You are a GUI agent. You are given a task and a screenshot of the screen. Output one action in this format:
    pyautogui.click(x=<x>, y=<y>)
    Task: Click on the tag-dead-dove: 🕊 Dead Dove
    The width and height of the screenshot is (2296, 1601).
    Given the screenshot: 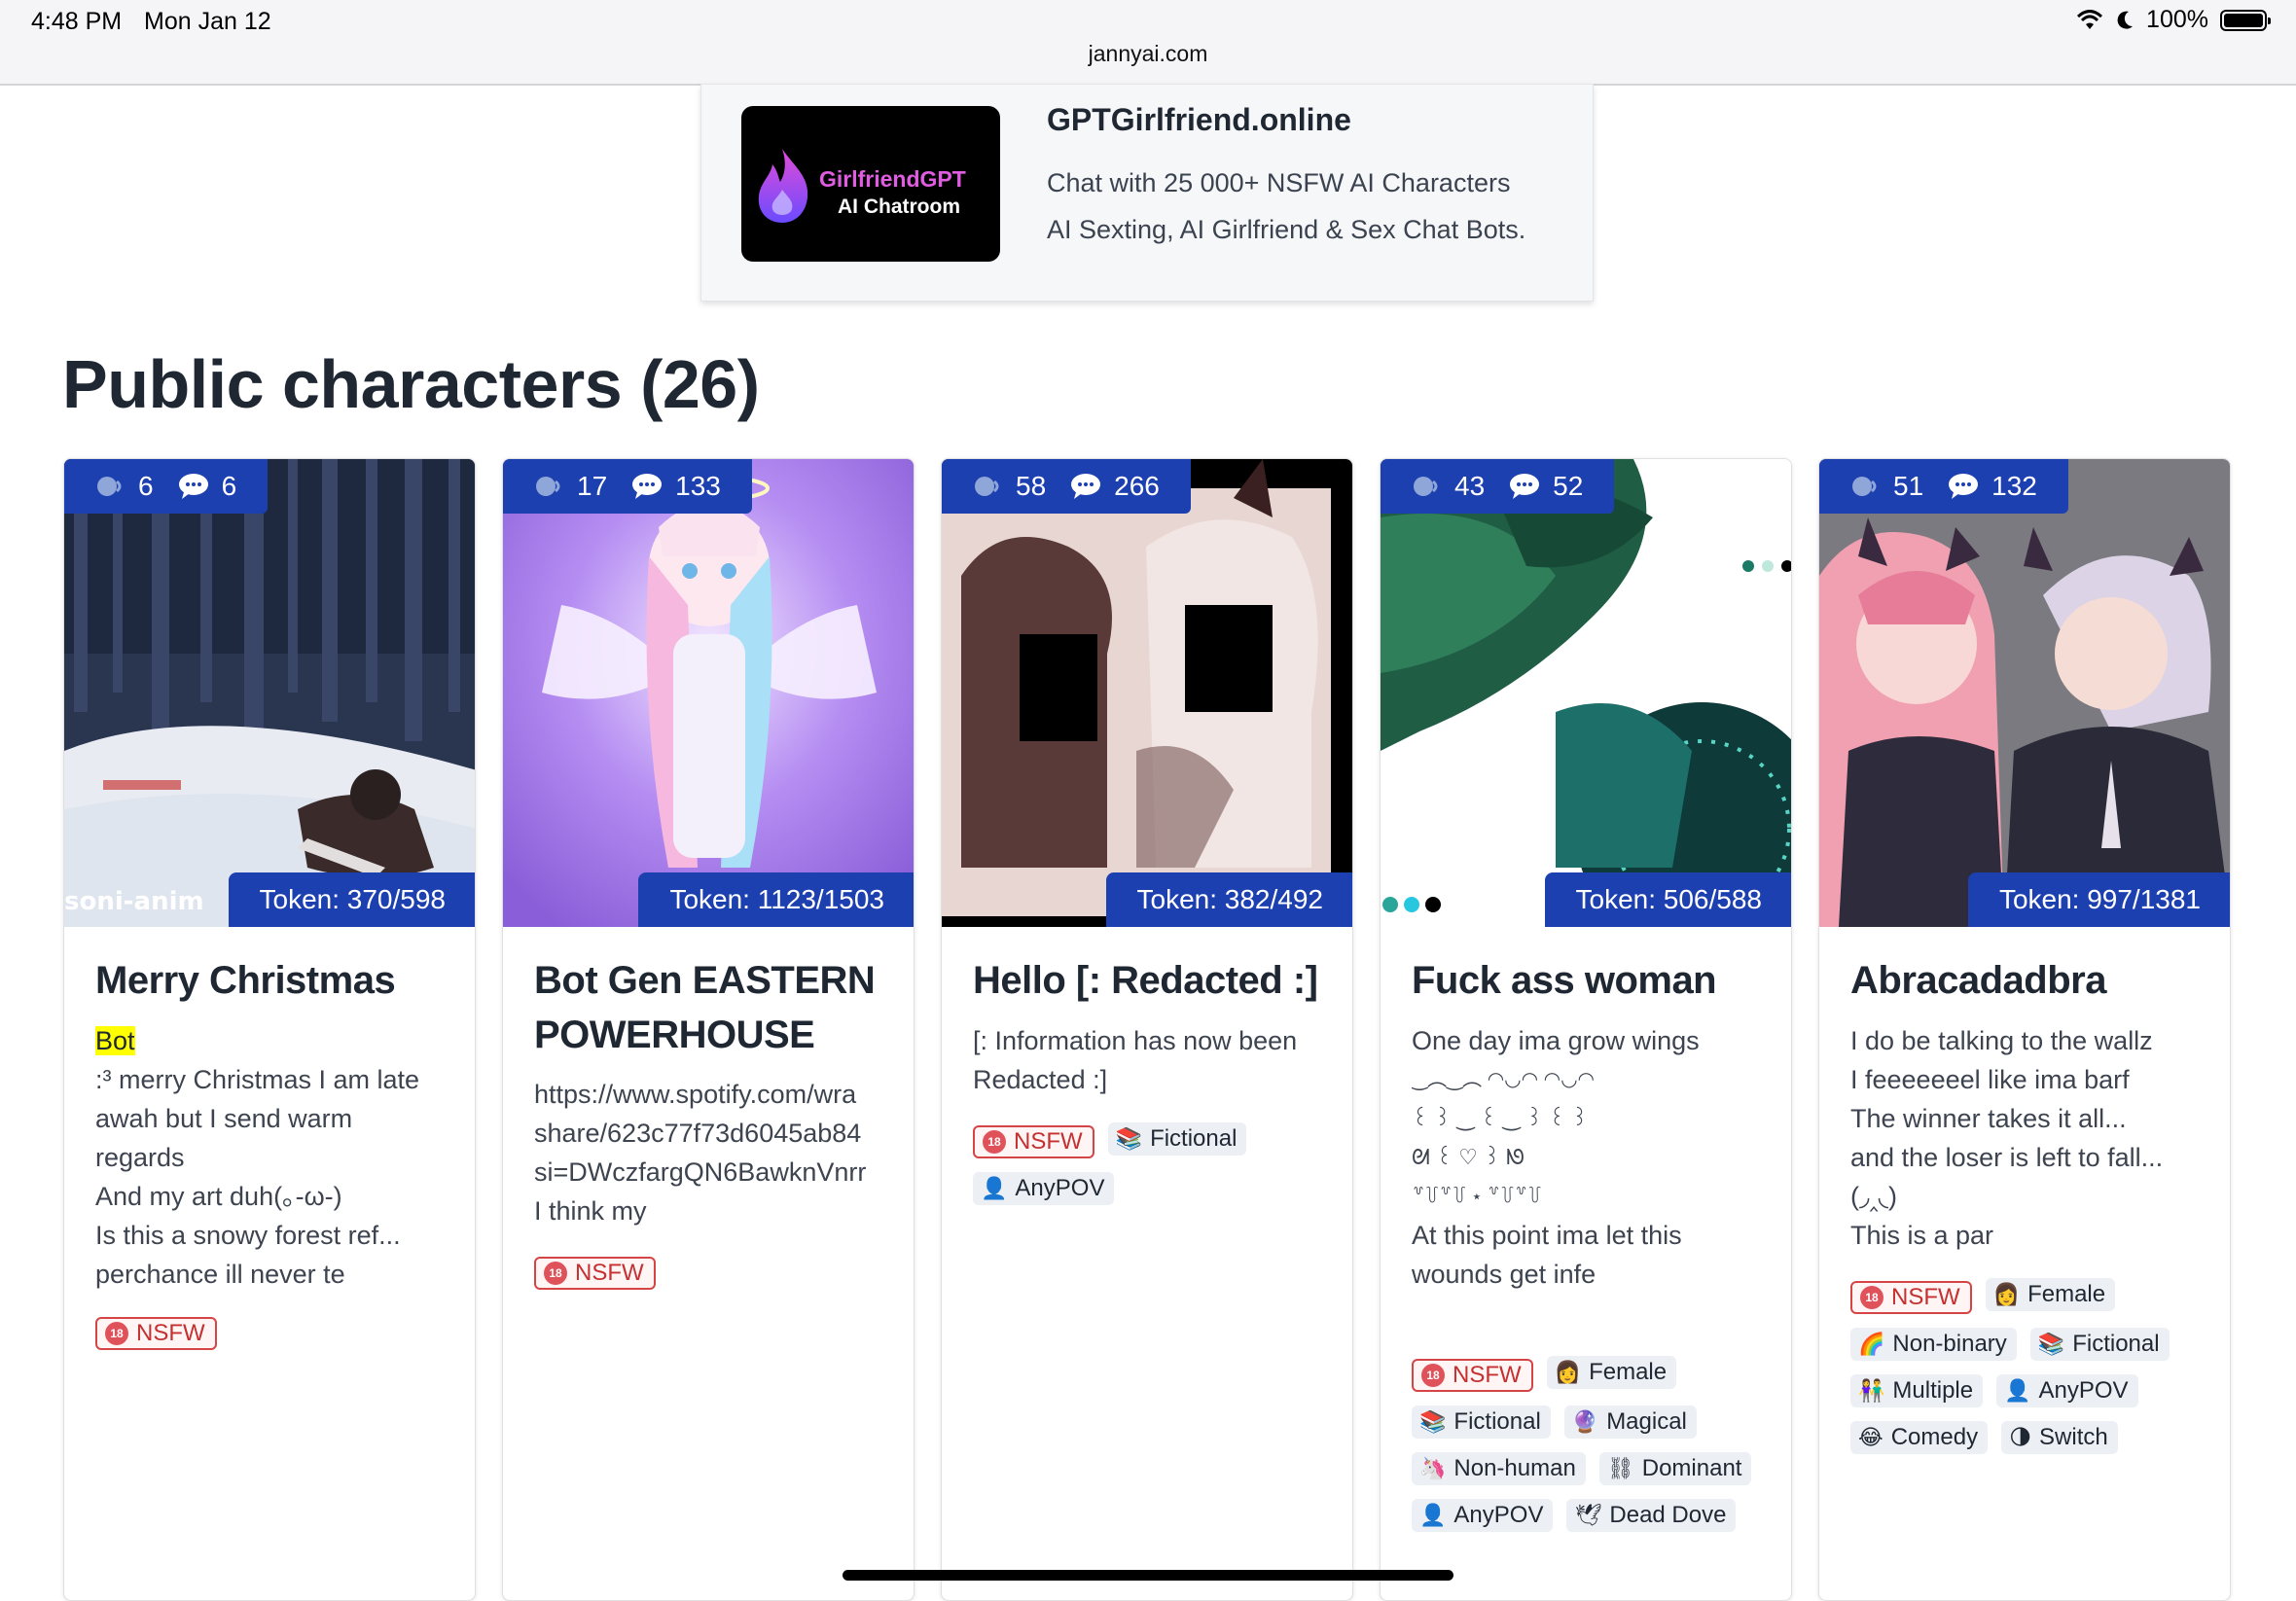 What is the action you would take?
    pyautogui.click(x=1651, y=1515)
    